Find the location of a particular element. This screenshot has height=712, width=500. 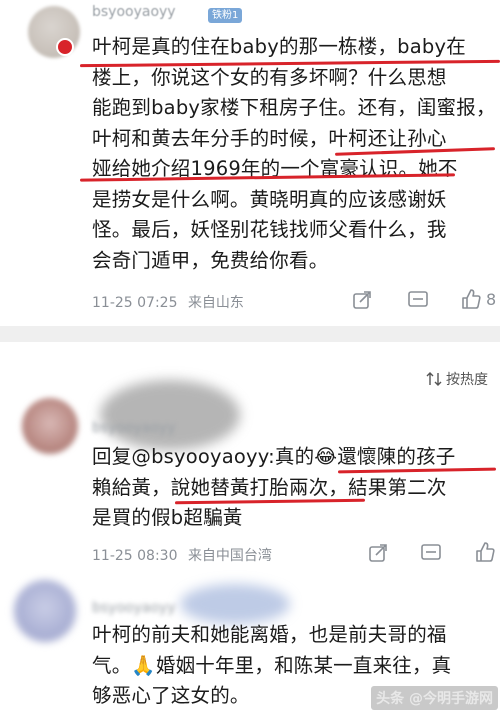

like-count: 8 is located at coordinates (491, 299).